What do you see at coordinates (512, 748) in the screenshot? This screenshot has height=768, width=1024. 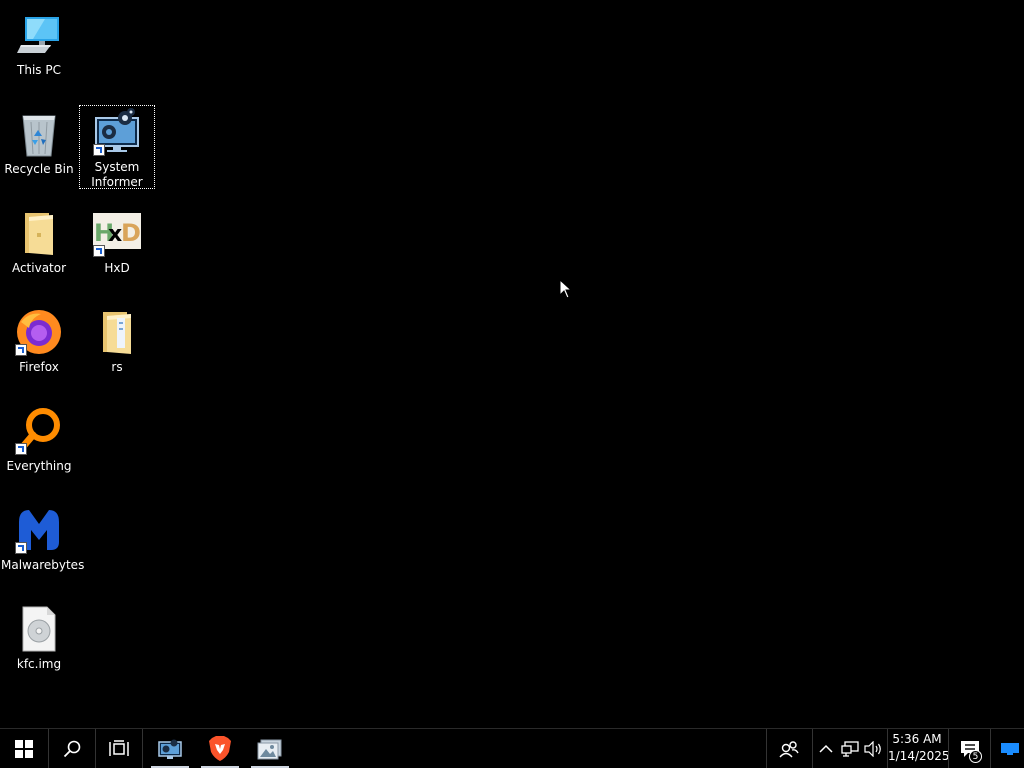 I see `taskbar: 5:36 AM 1/14/2025 5` at bounding box center [512, 748].